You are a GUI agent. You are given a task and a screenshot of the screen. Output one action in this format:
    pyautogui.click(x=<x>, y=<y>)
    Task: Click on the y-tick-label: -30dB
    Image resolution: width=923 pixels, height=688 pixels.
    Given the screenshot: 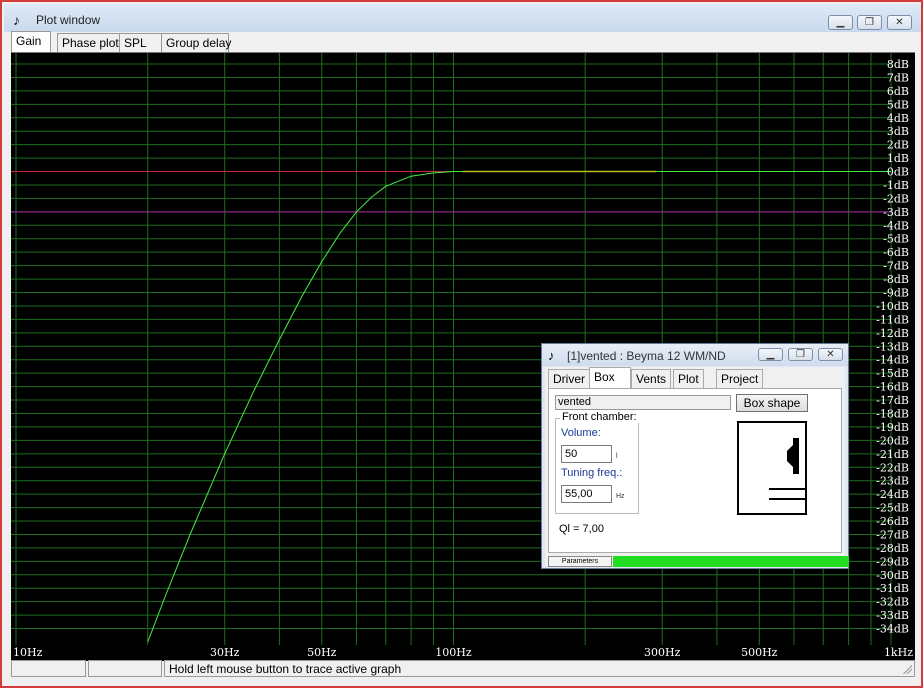 What is the action you would take?
    pyautogui.click(x=892, y=575)
    